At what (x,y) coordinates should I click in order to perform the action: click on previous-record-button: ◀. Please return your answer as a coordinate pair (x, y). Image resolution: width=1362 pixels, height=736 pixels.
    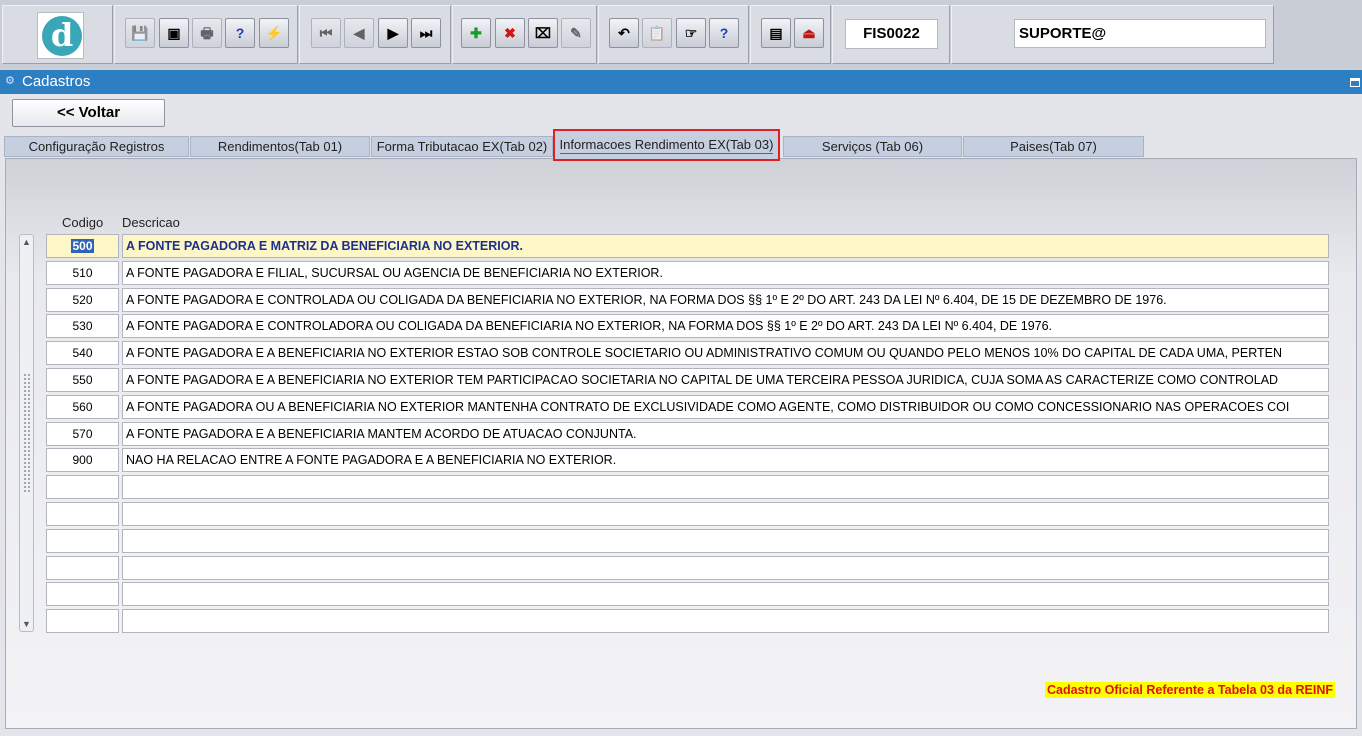
    Looking at the image, I should click on (359, 33).